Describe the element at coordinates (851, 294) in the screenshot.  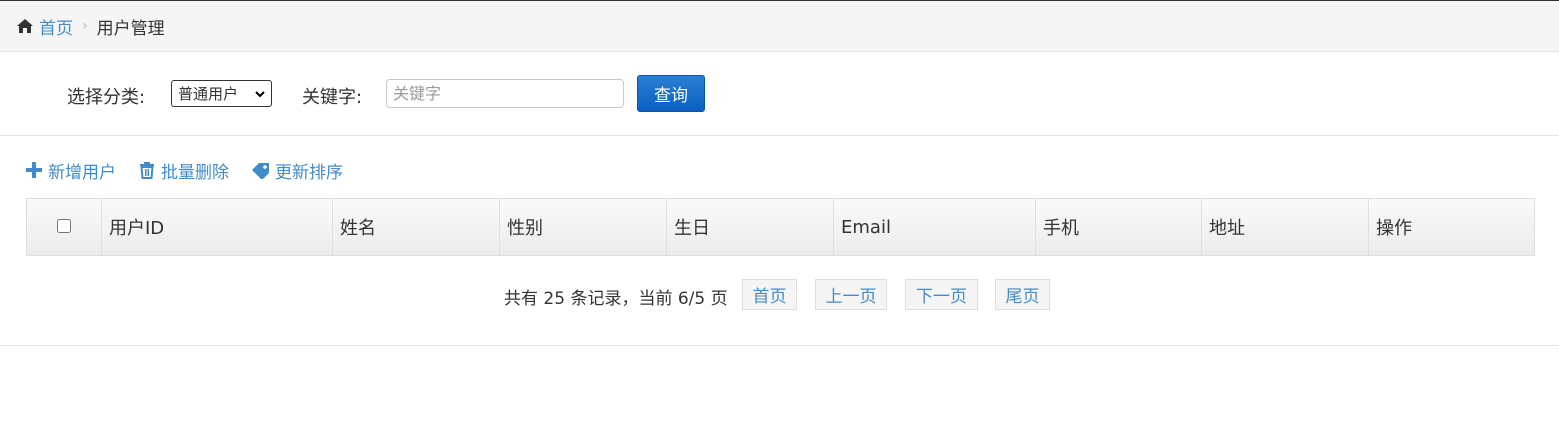
I see `prev-page-button: 上一页` at that location.